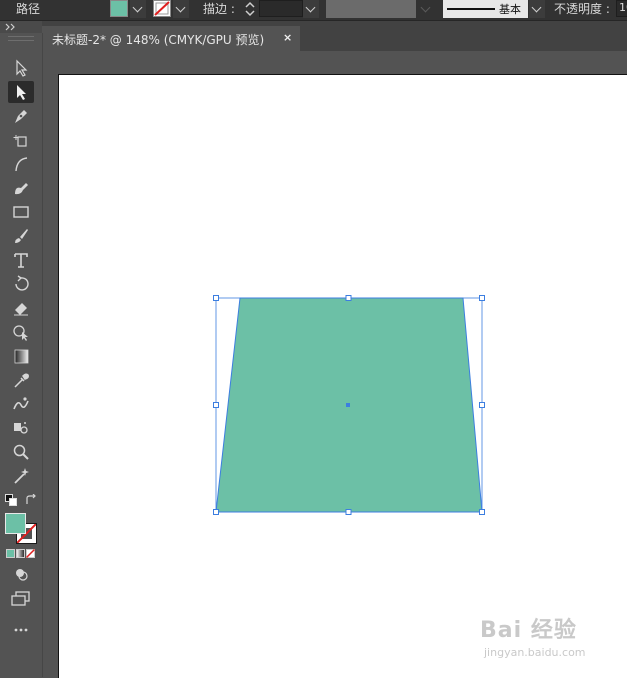 Image resolution: width=627 pixels, height=678 pixels. Describe the element at coordinates (535, 652) in the screenshot. I see `watermark-url: jingyan.baidu.com` at that location.